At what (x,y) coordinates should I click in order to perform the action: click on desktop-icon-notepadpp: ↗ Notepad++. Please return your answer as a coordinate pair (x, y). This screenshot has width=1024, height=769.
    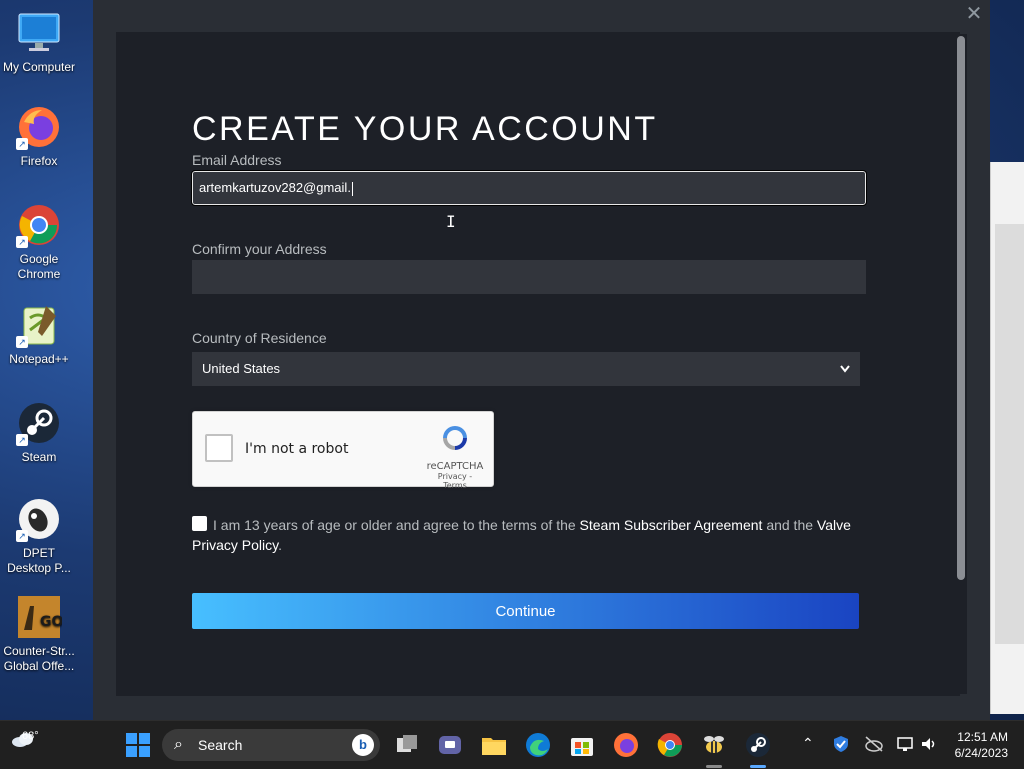
    Looking at the image, I should click on (39, 334).